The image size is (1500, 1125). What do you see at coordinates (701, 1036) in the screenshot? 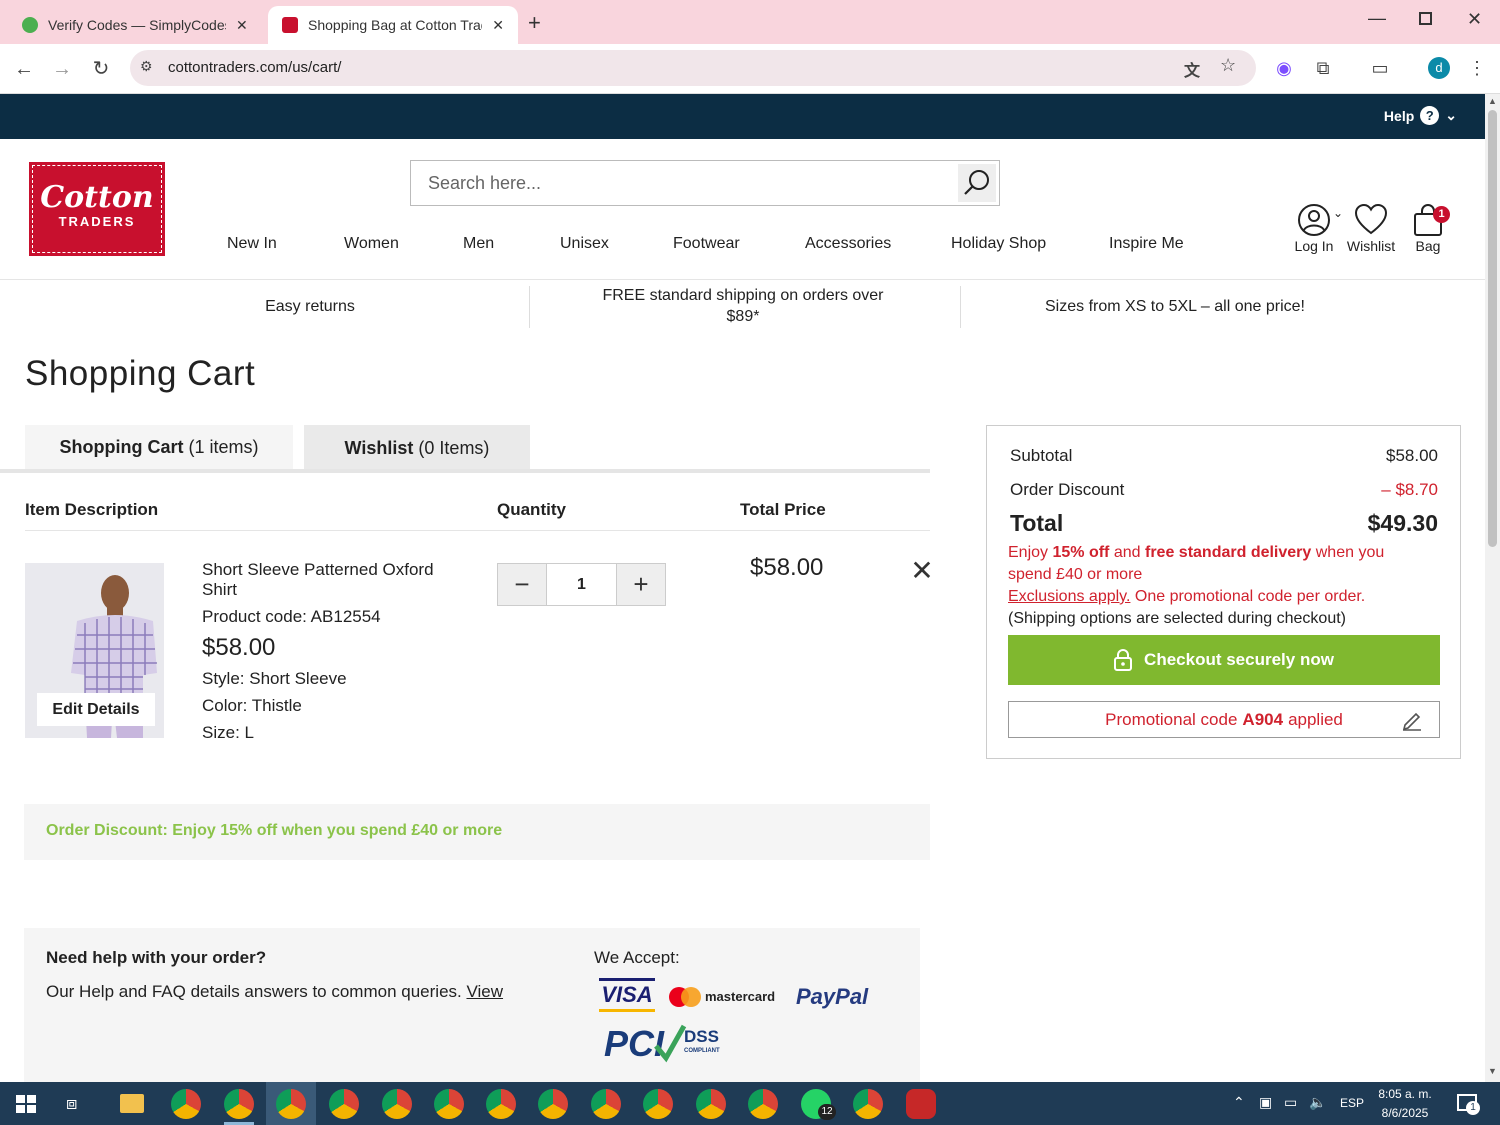
I see `svg-text: DSS` at bounding box center [701, 1036].